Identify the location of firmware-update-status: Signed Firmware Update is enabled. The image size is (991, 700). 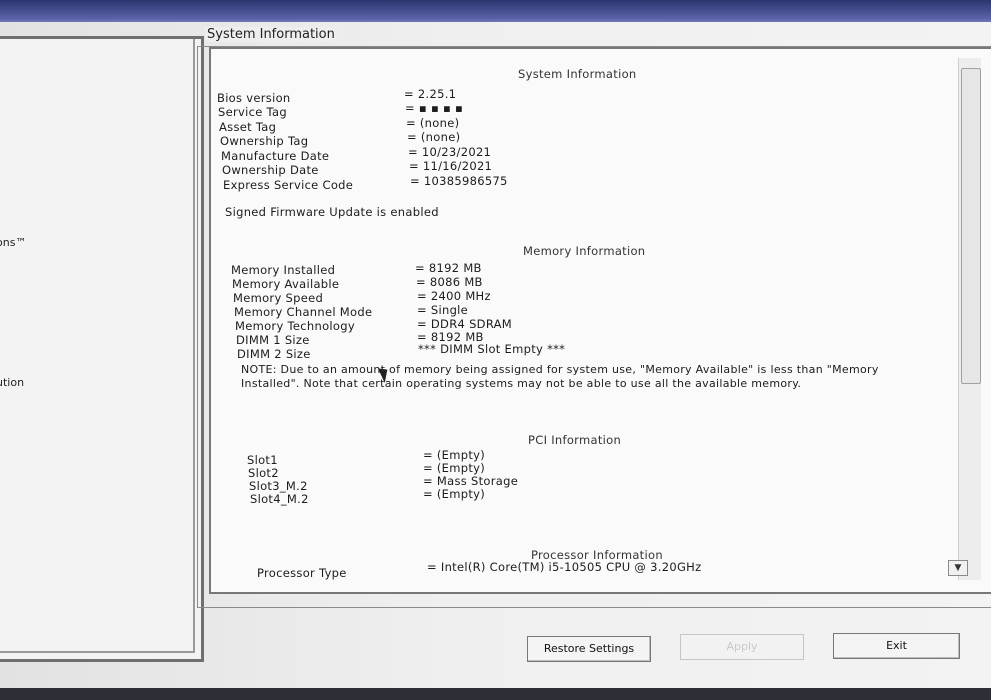
(332, 212).